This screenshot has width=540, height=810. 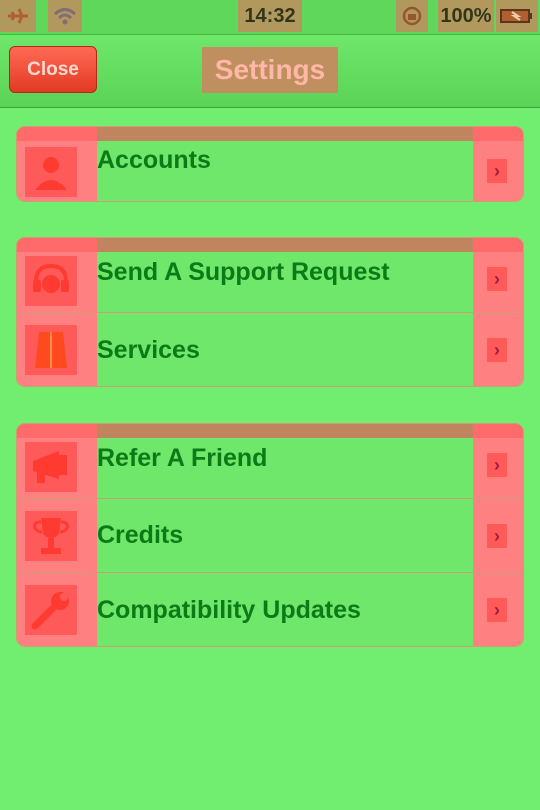 I want to click on list-item-accounts: Accounts ›, so click(x=270, y=171).